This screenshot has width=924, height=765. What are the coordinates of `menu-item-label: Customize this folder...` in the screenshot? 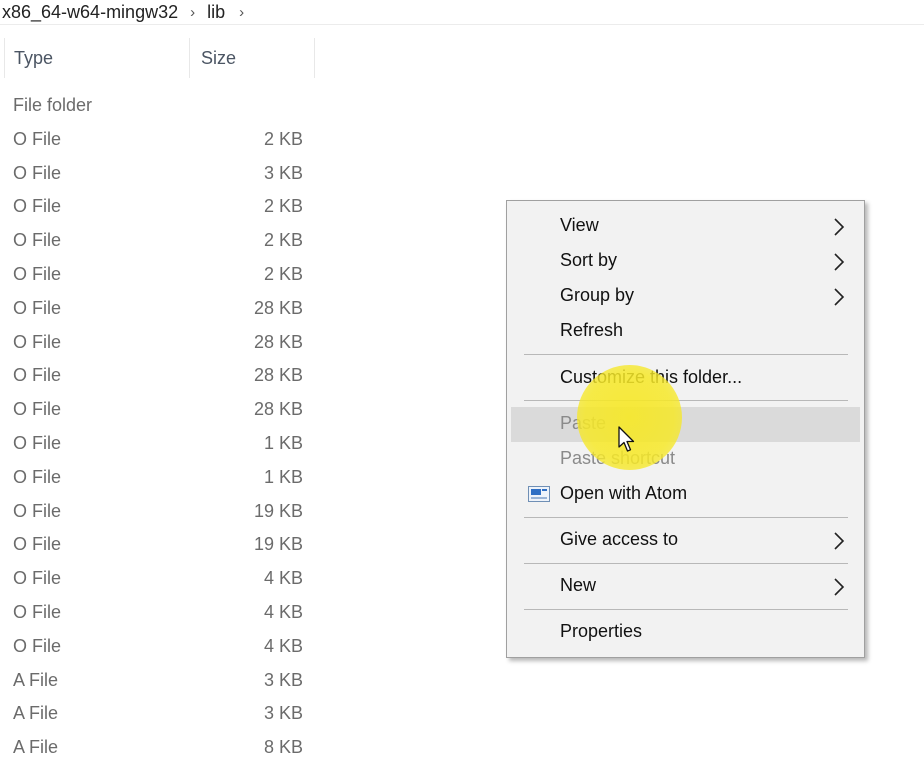 It's located at (651, 377).